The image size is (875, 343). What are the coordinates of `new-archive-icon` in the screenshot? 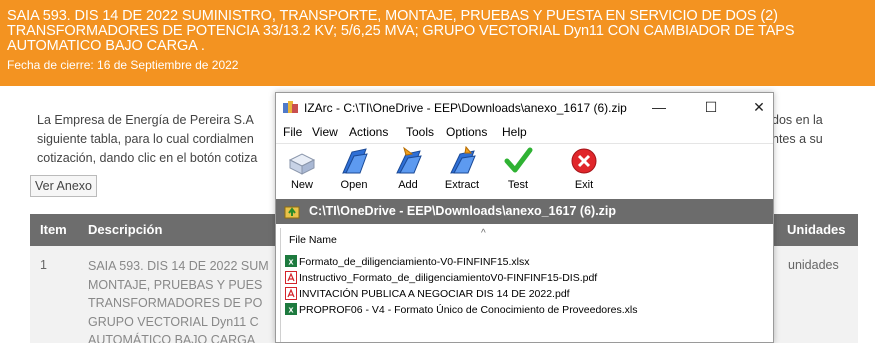 It's located at (302, 164).